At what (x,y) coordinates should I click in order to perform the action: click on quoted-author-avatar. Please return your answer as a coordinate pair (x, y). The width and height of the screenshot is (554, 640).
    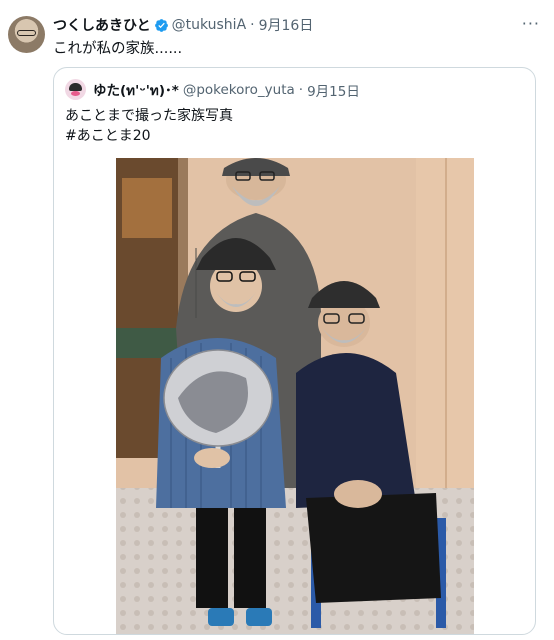
    Looking at the image, I should click on (75, 89).